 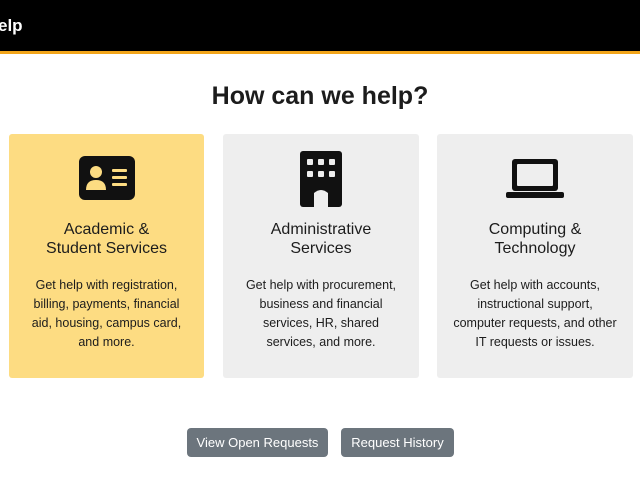 I want to click on id-card-icon, so click(x=106, y=178).